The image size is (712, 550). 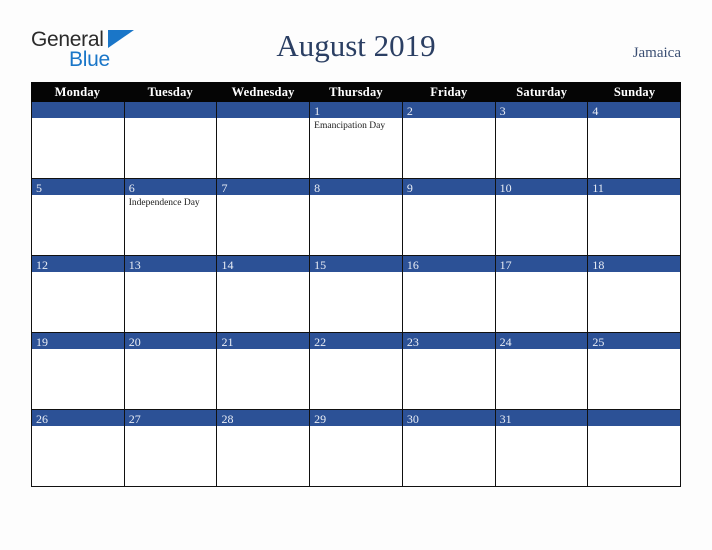 I want to click on day-cell: 30, so click(x=449, y=448).